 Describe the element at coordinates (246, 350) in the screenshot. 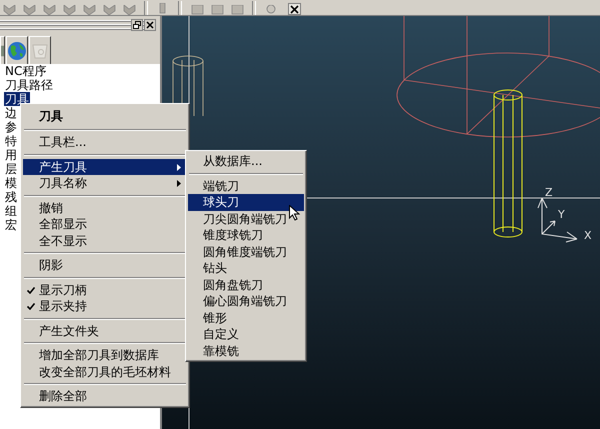

I see `menu-item: 靠模铣` at that location.